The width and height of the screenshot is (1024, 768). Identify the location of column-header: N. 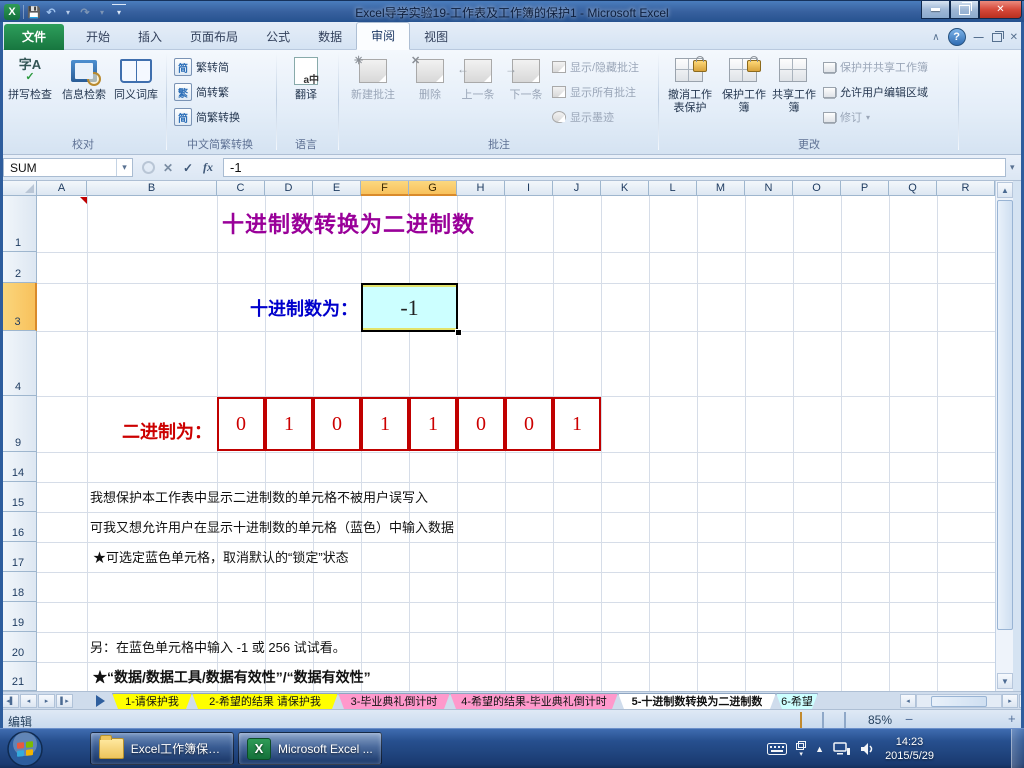
(769, 188).